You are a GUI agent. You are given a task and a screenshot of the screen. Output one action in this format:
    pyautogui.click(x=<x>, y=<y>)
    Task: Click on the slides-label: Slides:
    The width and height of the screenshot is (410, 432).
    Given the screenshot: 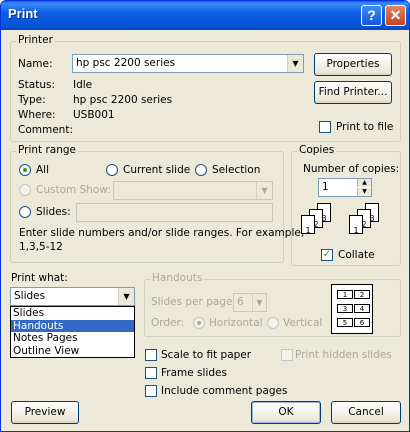 What is the action you would take?
    pyautogui.click(x=53, y=212)
    